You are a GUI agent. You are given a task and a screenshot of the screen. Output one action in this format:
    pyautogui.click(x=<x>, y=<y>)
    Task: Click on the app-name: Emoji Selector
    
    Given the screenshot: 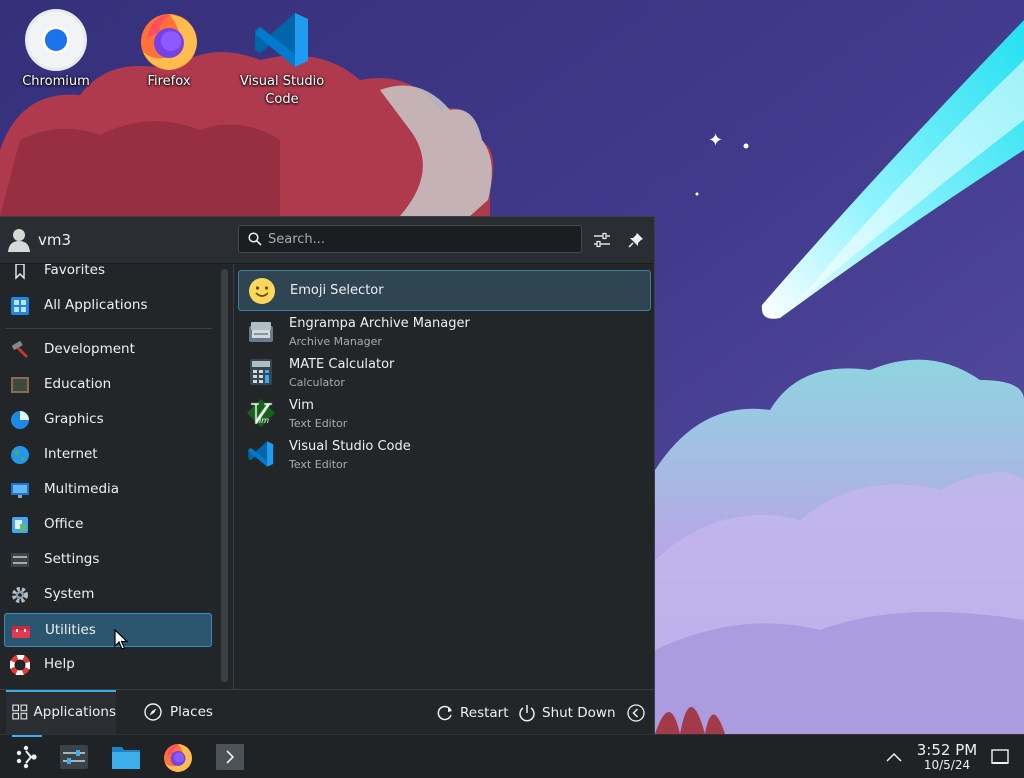 What is the action you would take?
    pyautogui.click(x=337, y=290)
    